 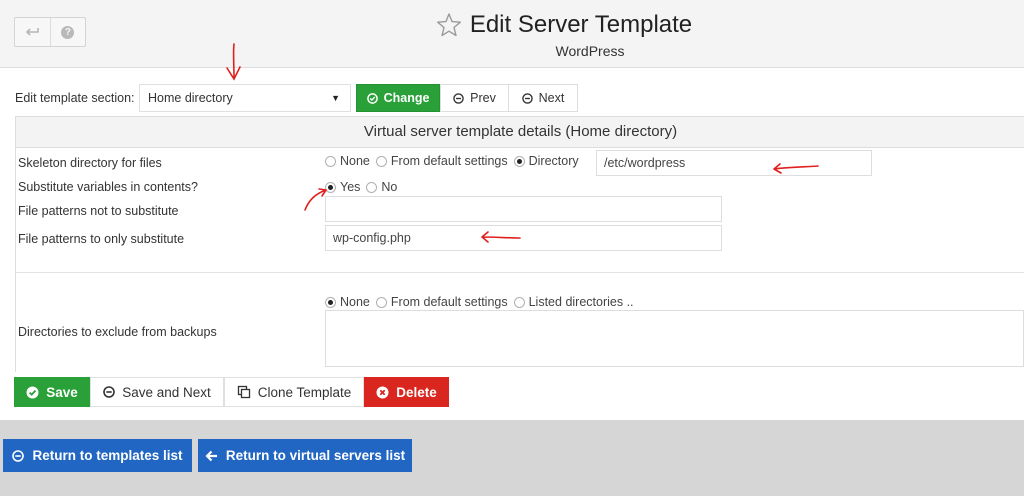 I want to click on radio-label: No, so click(x=389, y=187).